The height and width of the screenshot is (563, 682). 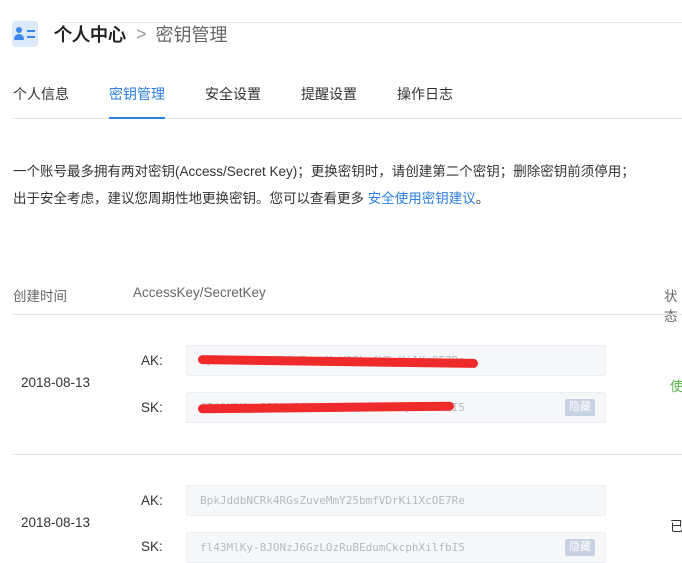 What do you see at coordinates (425, 100) in the screenshot?
I see `tab-operation-log: 操作日志` at bounding box center [425, 100].